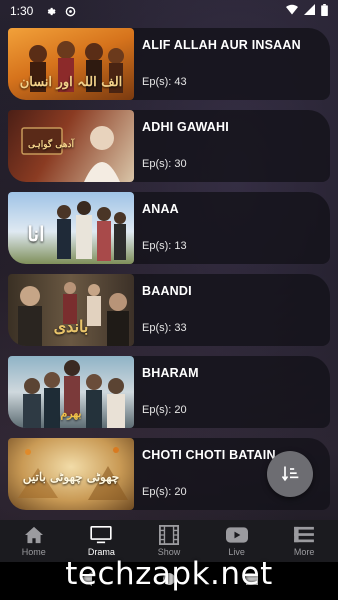 The width and height of the screenshot is (338, 600). I want to click on status-bar: 1:30, so click(169, 11).